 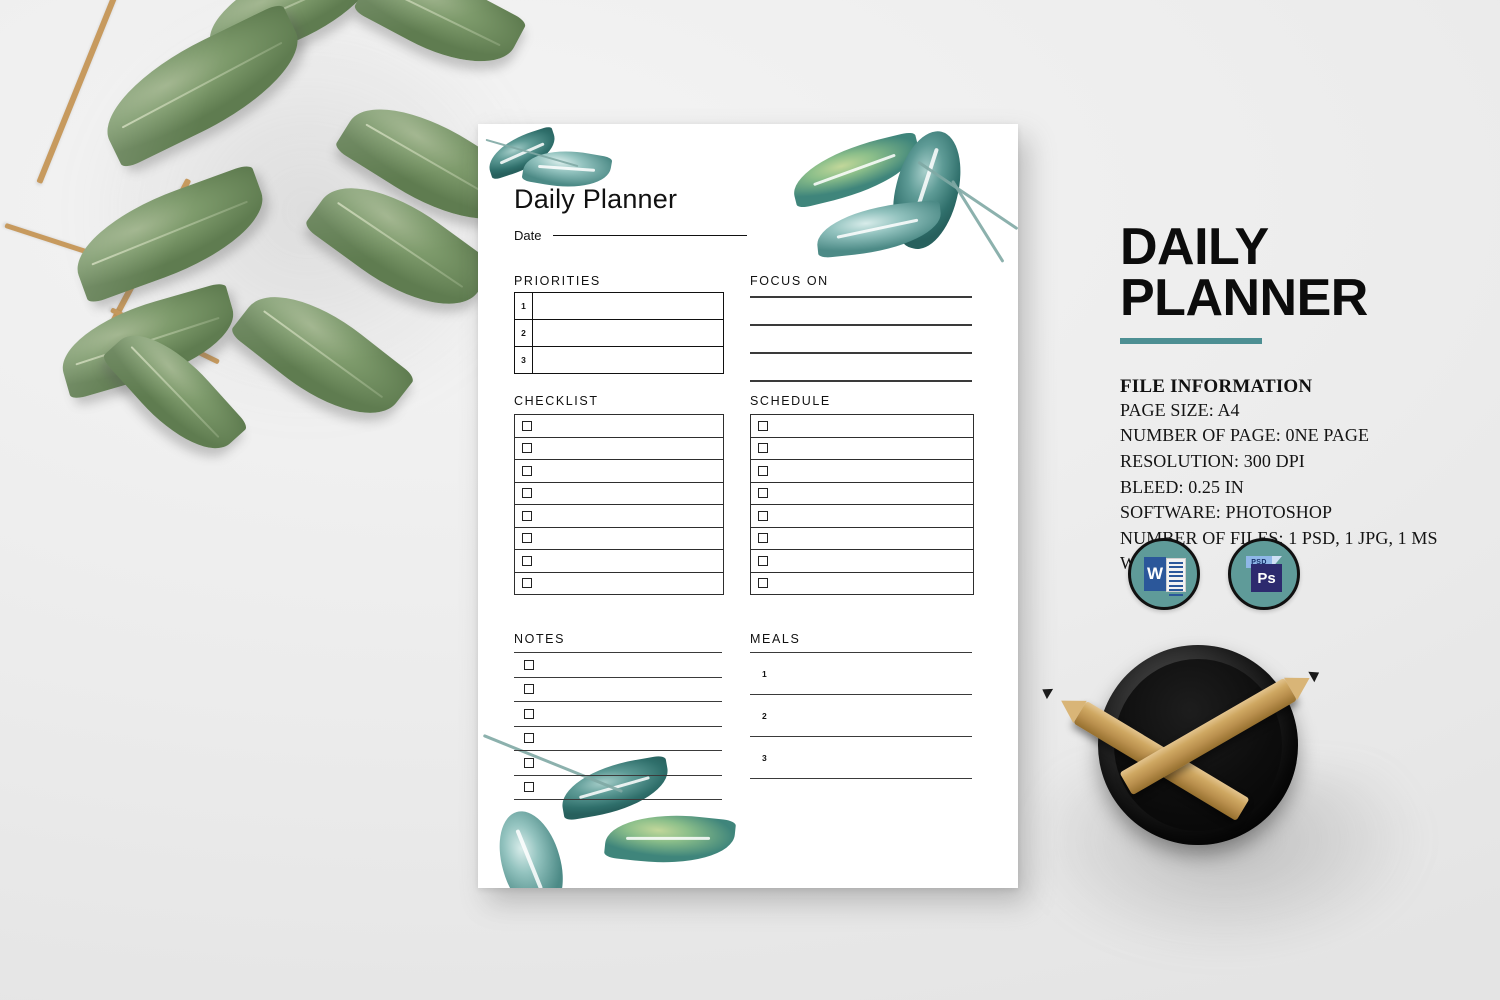 What do you see at coordinates (1182, 486) in the screenshot?
I see `file-information-item: BLEED: 0.25 IN` at bounding box center [1182, 486].